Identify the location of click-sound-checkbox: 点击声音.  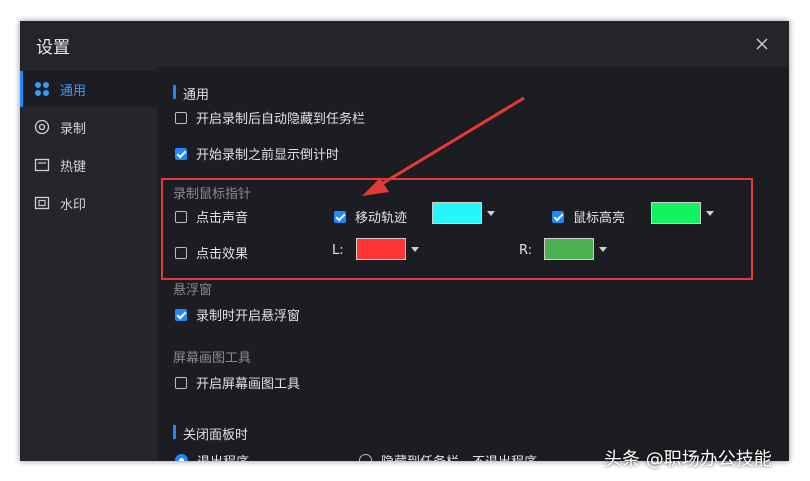
(211, 216).